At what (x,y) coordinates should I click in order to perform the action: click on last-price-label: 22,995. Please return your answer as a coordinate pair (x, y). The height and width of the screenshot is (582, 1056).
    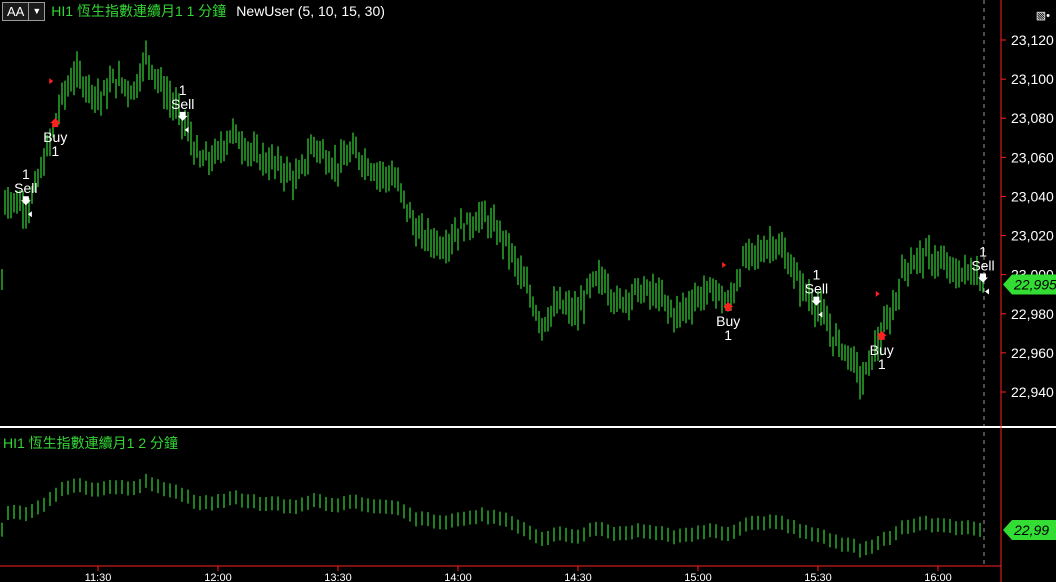
    Looking at the image, I should click on (1034, 284).